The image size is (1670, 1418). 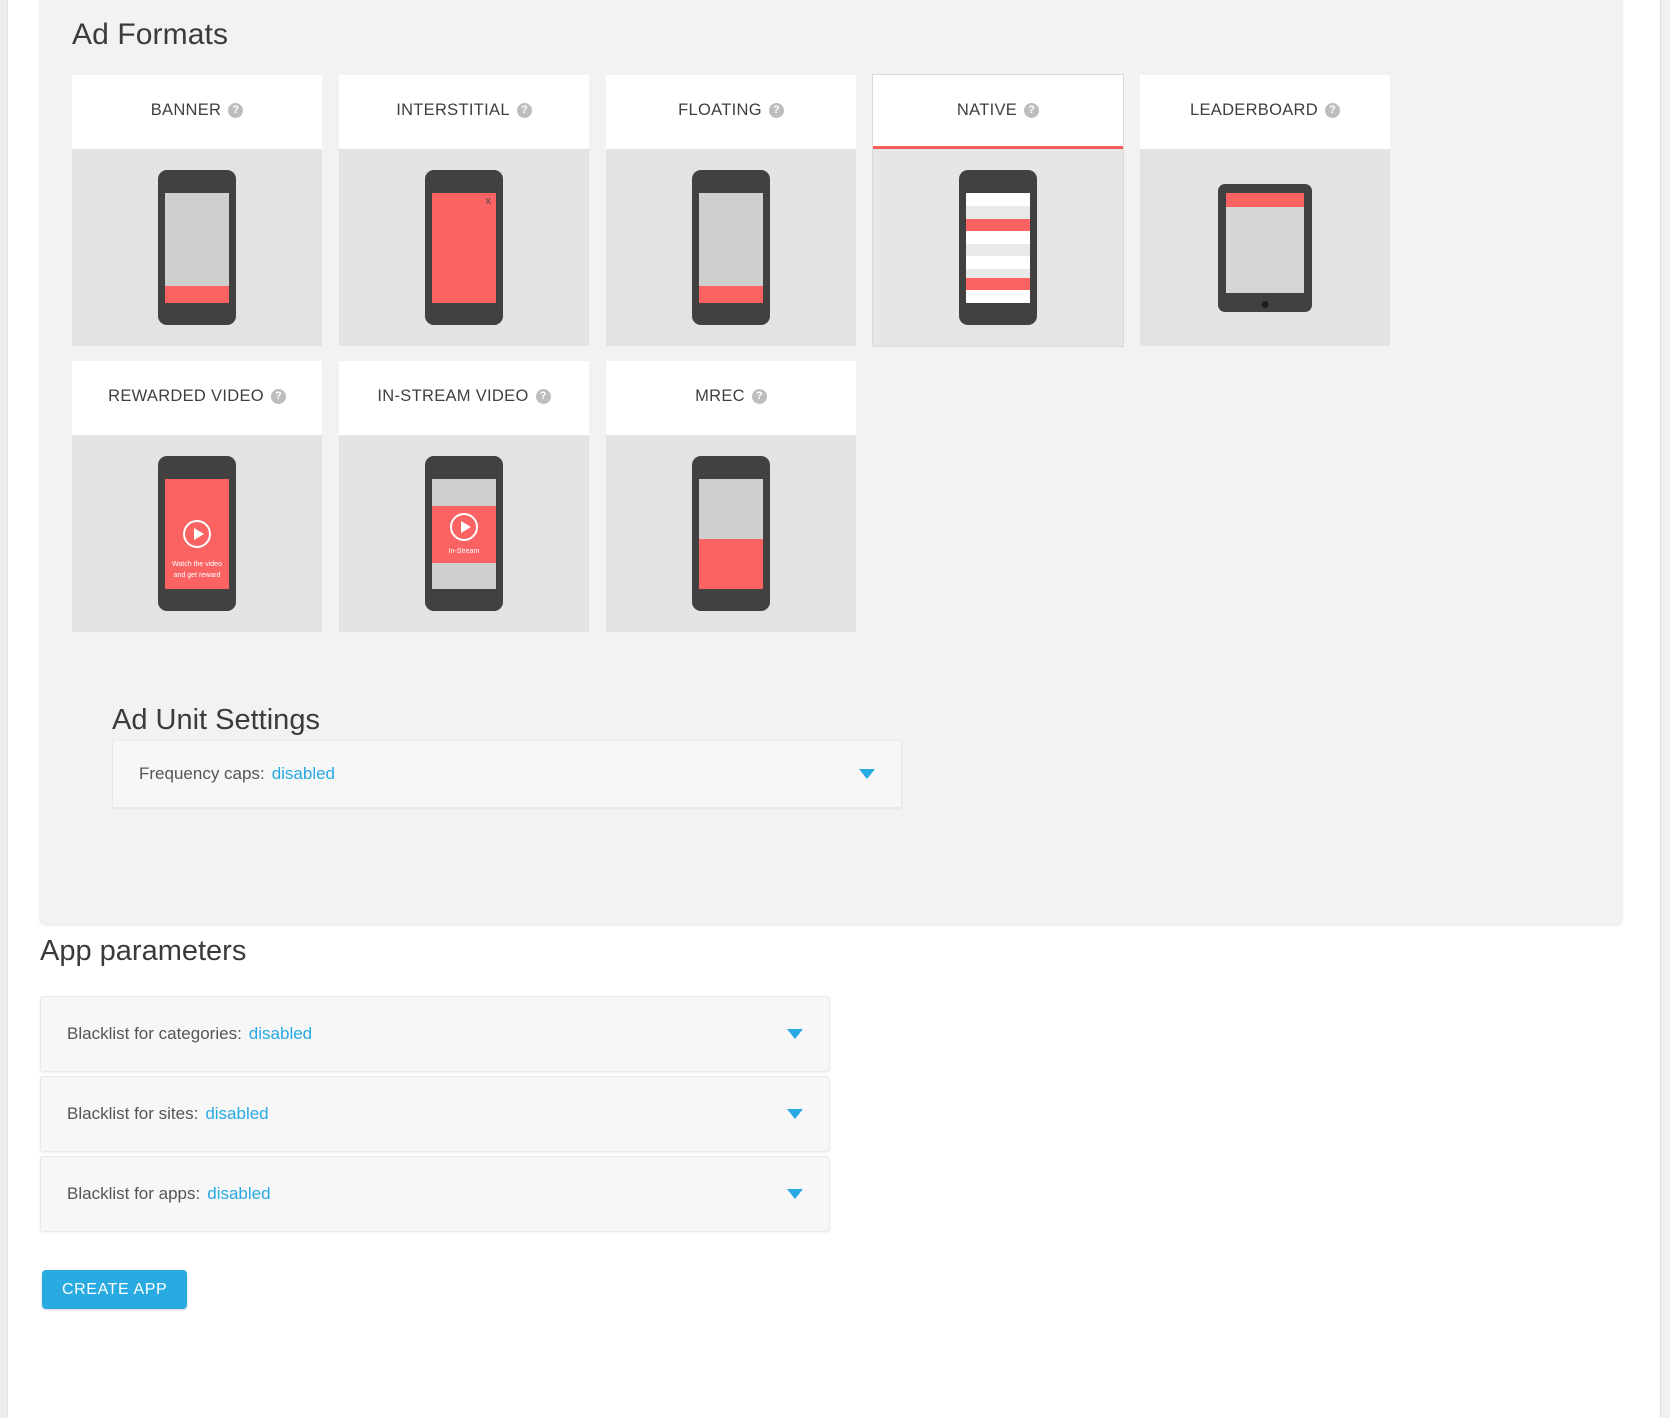 What do you see at coordinates (720, 110) in the screenshot?
I see `ad-format-label: FLOATING` at bounding box center [720, 110].